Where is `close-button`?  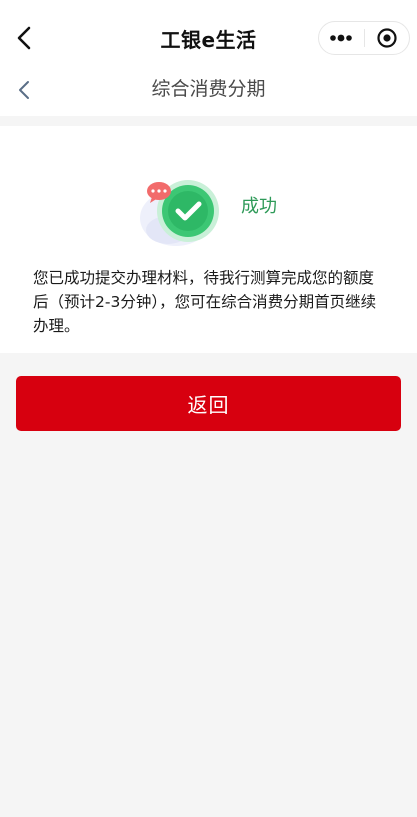 close-button is located at coordinates (386, 38).